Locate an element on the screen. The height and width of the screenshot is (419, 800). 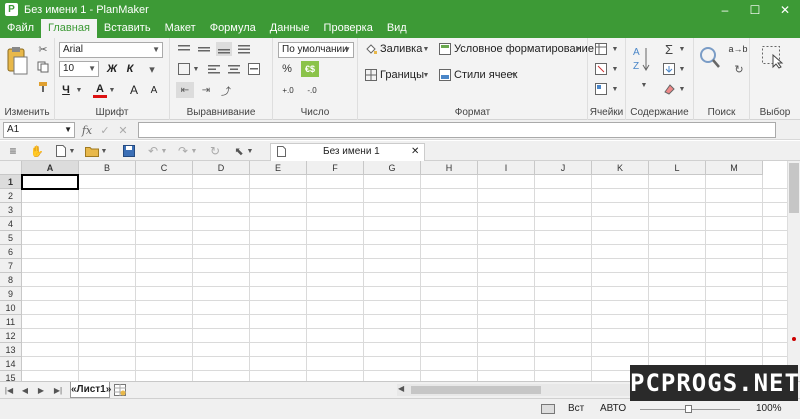
column-header-e: E is located at coordinates (278, 168).